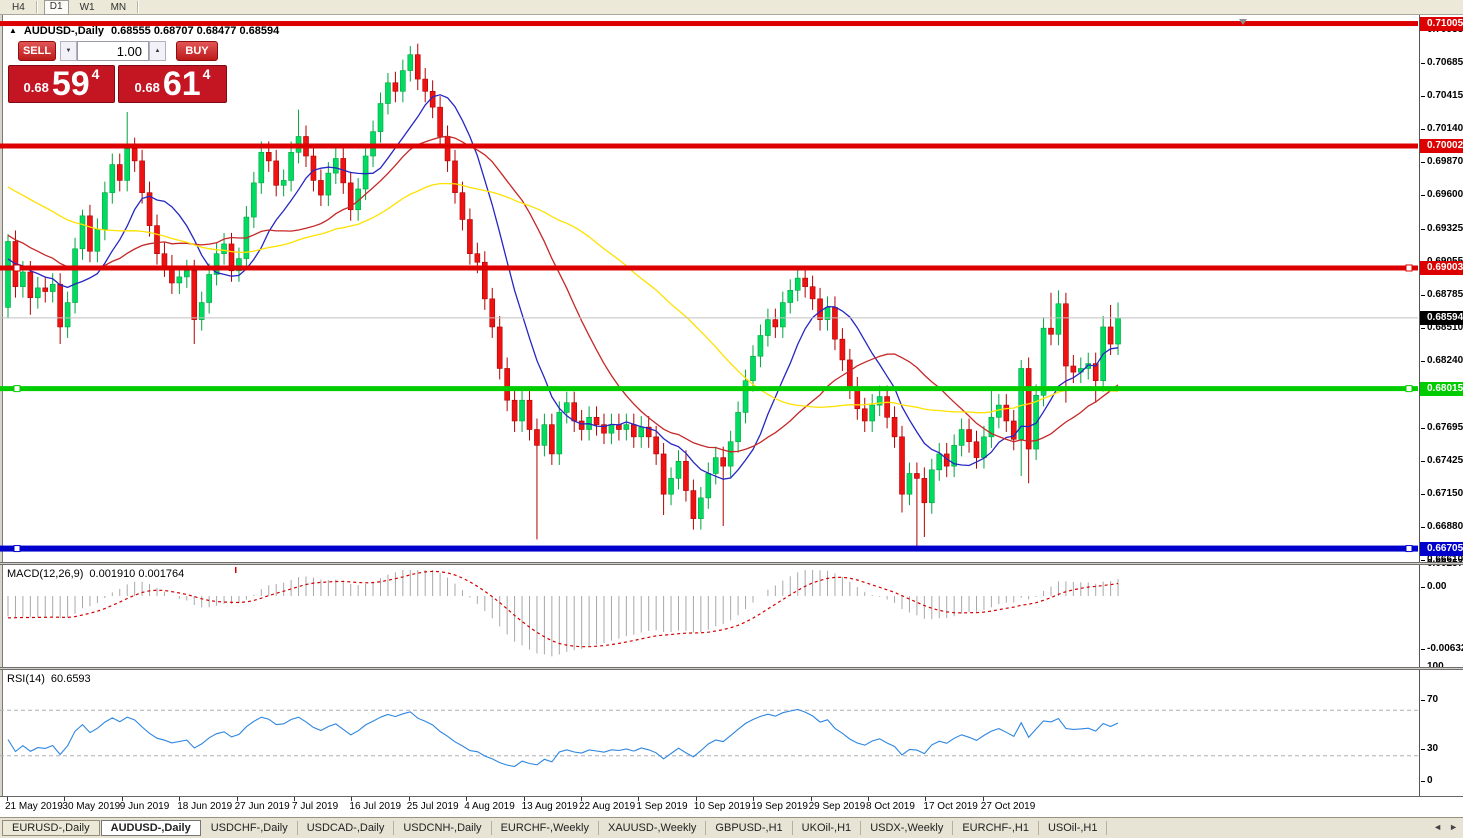 The image size is (1463, 838). I want to click on sell-button: SELL, so click(37, 51).